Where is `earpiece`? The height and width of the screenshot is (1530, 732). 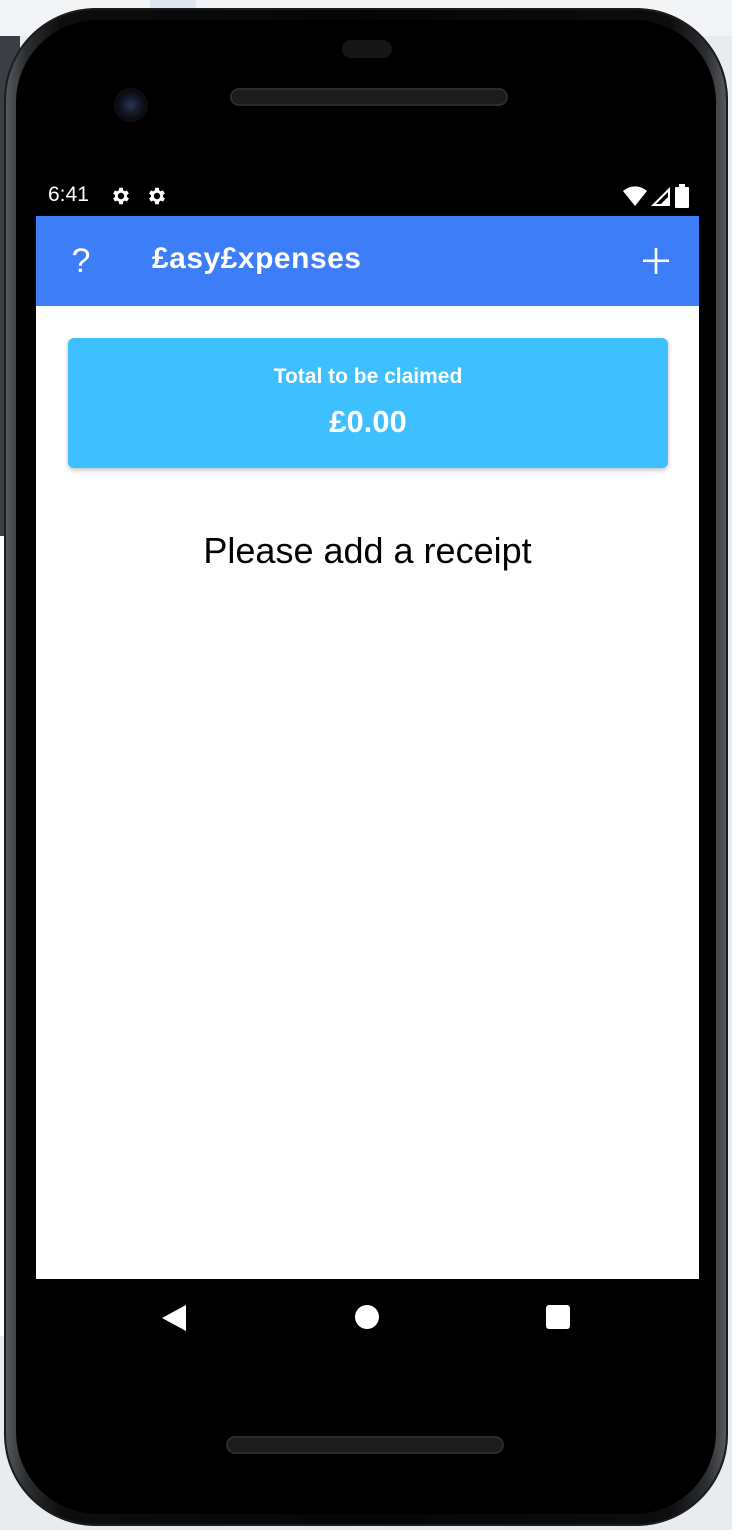 earpiece is located at coordinates (367, 49).